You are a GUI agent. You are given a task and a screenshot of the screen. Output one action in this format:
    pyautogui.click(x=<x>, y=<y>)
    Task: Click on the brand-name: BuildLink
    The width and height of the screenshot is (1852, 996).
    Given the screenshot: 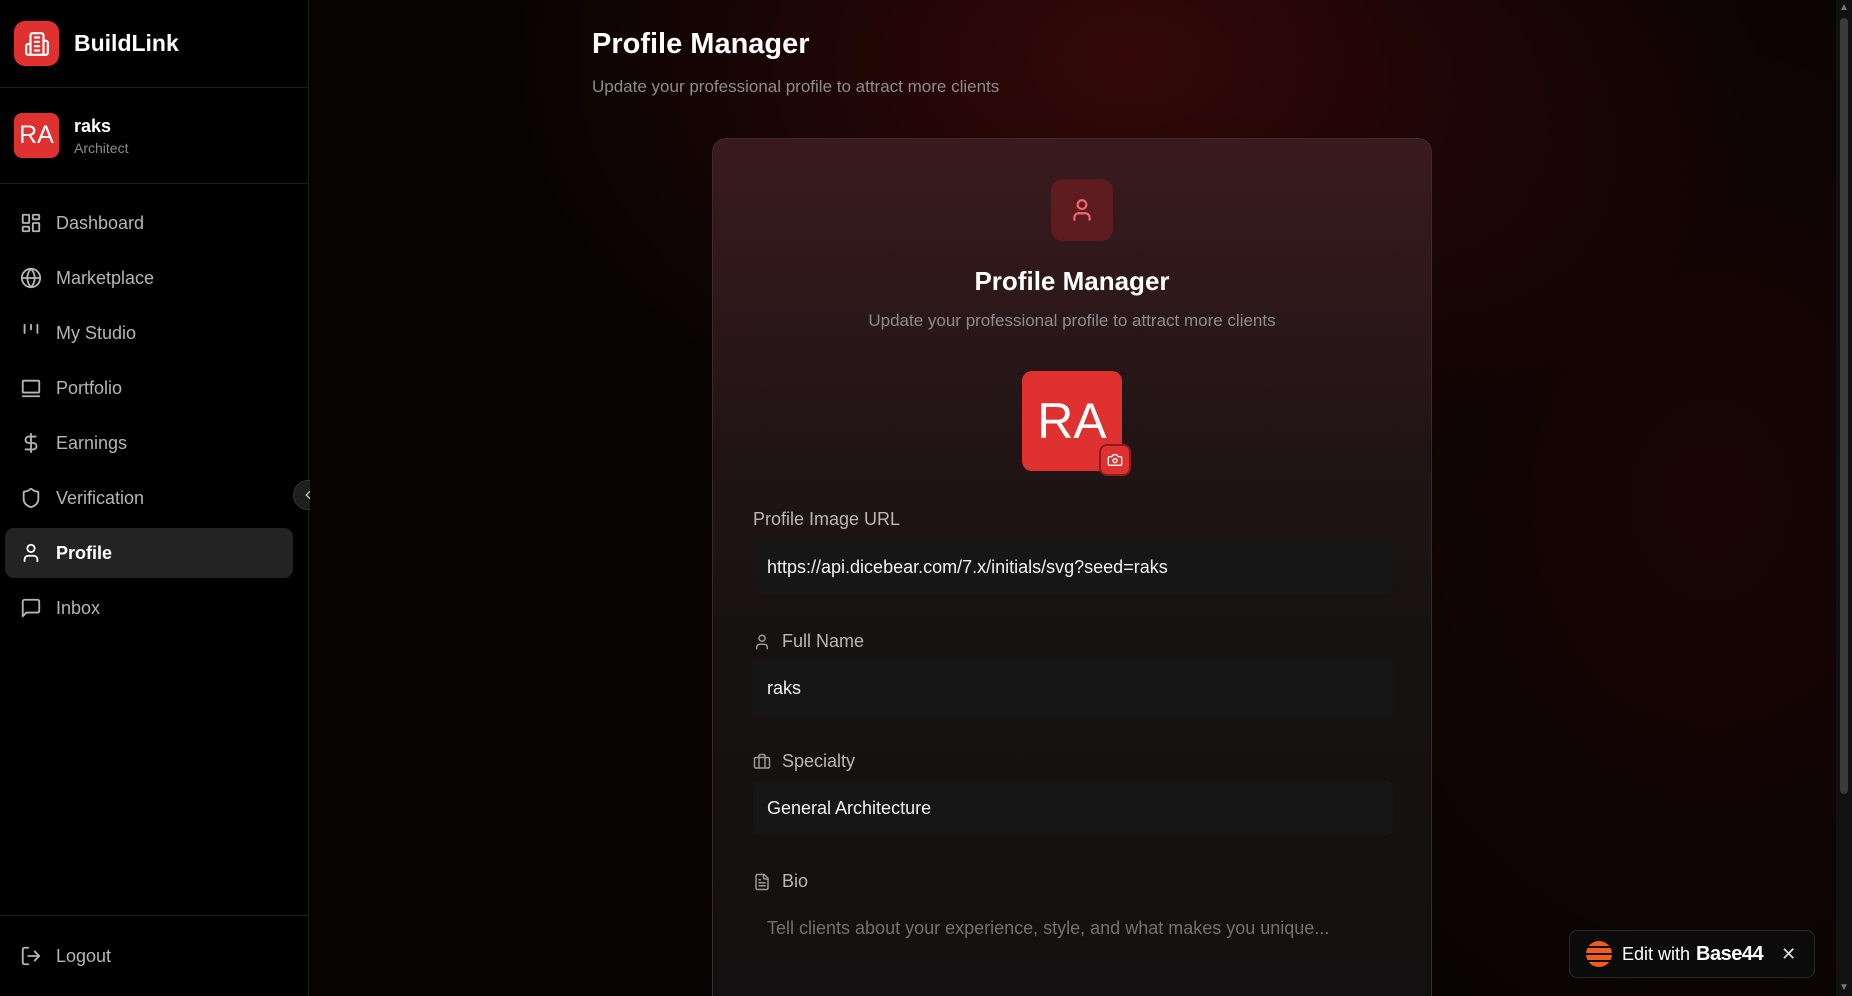 What is the action you would take?
    pyautogui.click(x=126, y=43)
    